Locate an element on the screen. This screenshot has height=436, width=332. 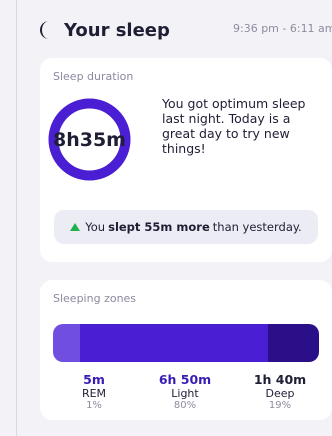
zone-segment-light is located at coordinates (174, 343).